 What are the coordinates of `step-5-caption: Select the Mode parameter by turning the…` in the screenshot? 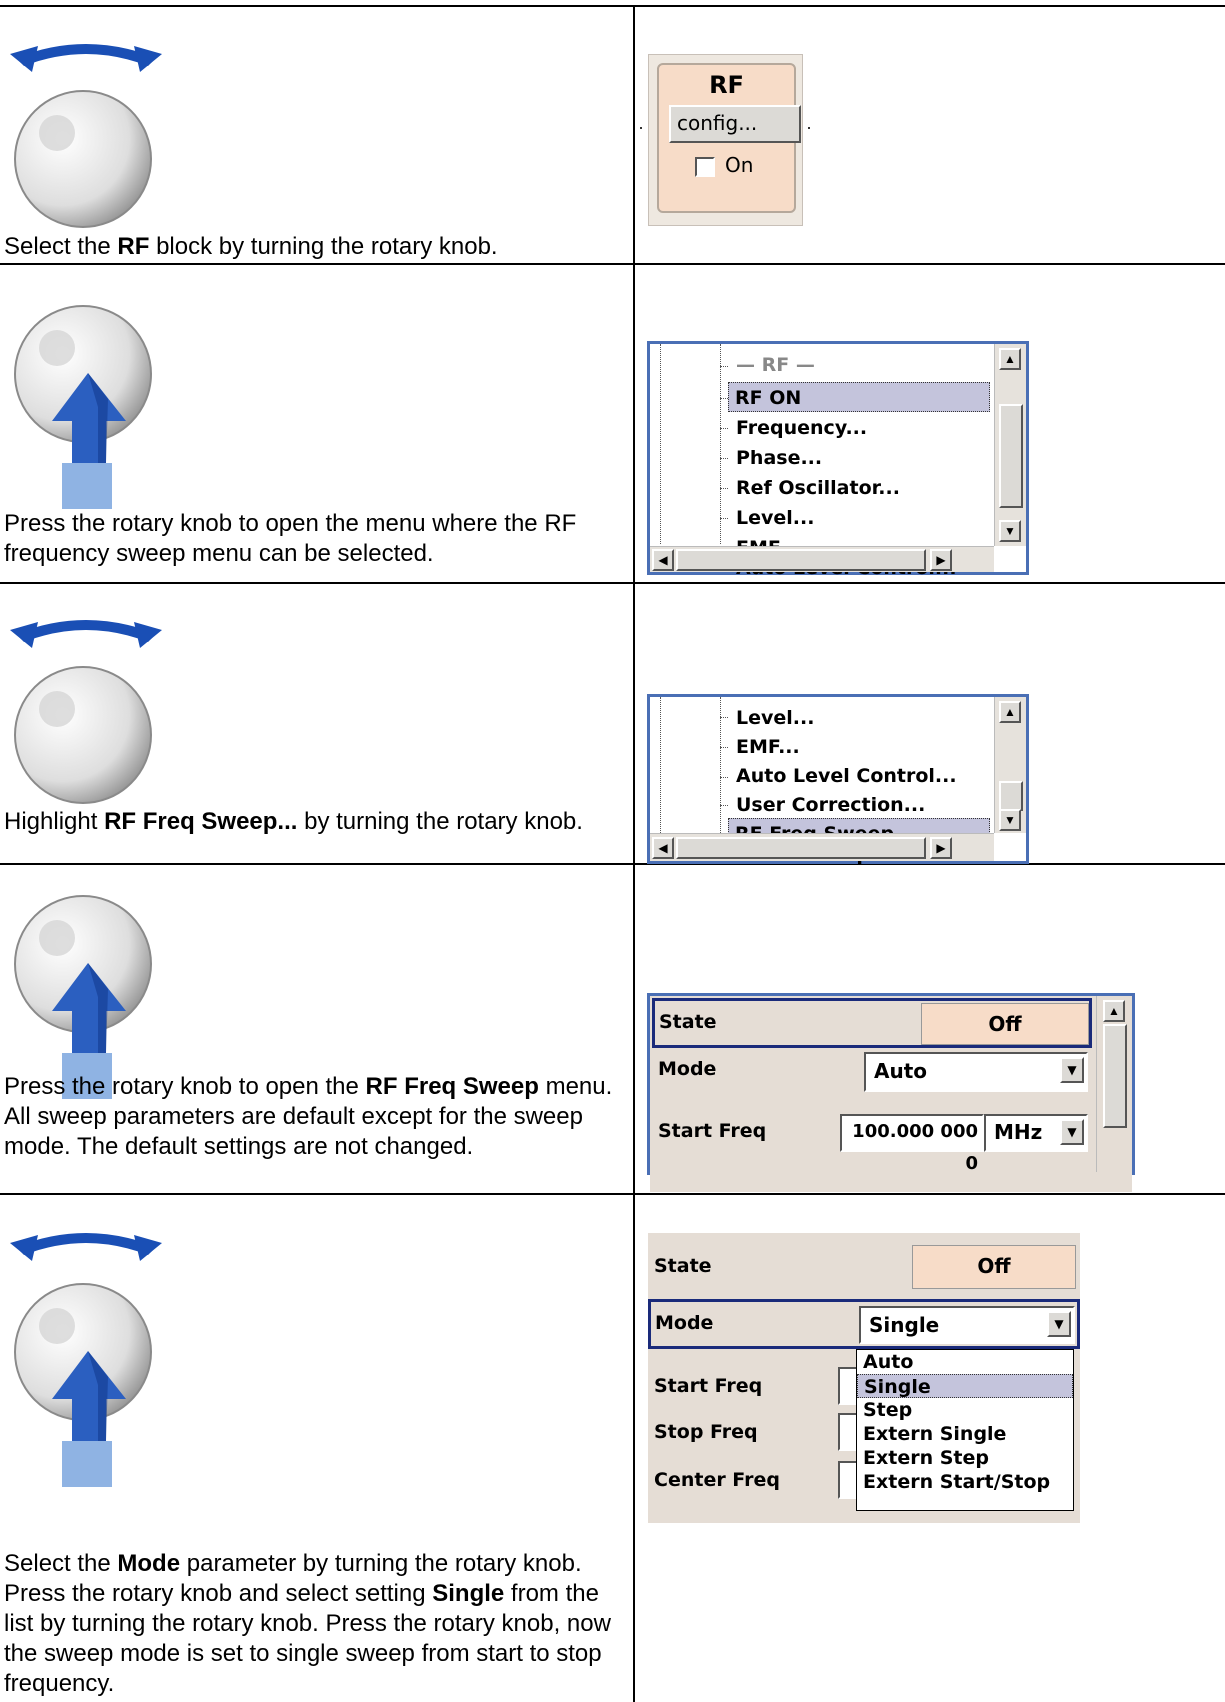 It's located at (307, 1623).